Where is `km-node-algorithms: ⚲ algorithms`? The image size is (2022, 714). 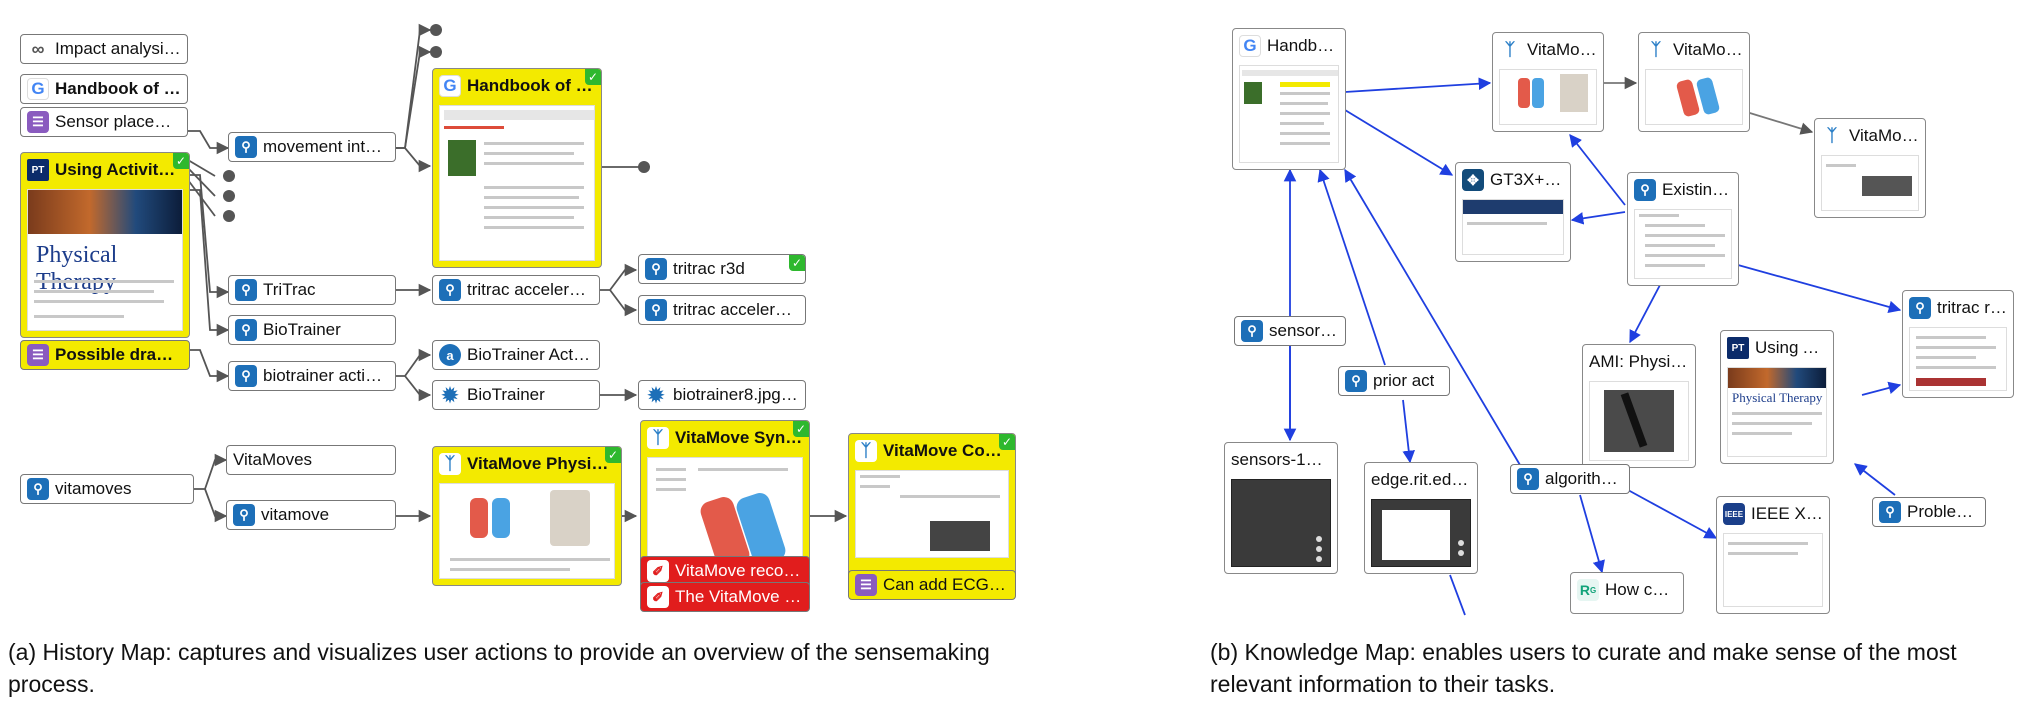 km-node-algorithms: ⚲ algorithms is located at coordinates (1570, 479).